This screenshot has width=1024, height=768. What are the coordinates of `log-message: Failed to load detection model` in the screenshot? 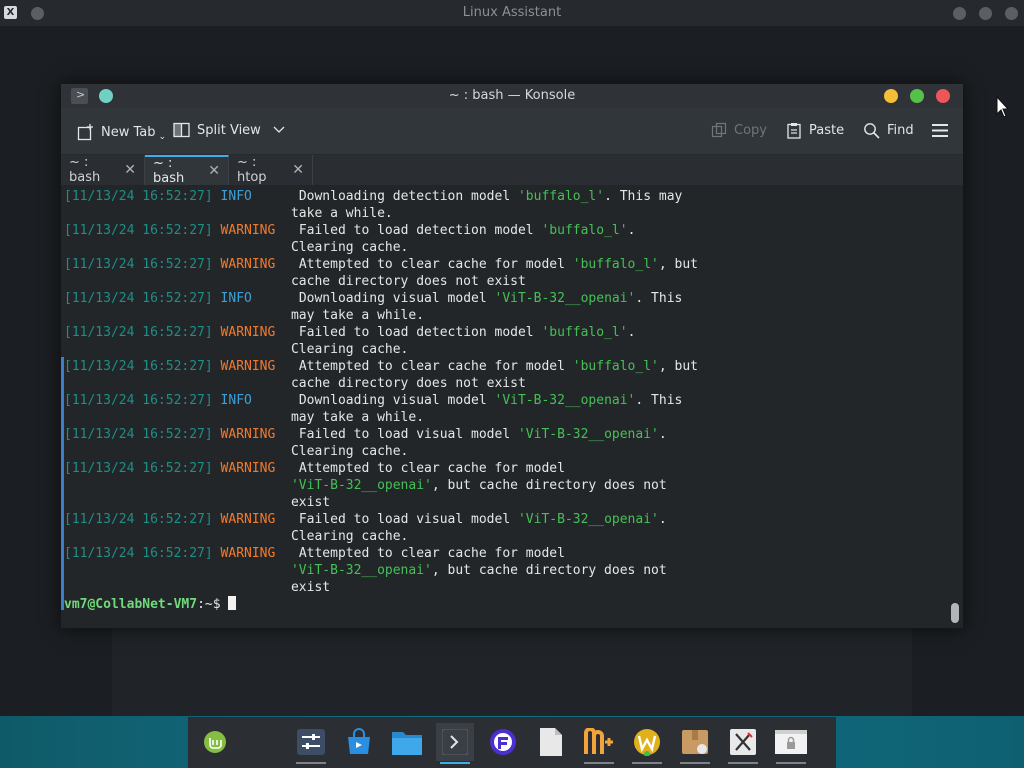 It's located at (420, 230).